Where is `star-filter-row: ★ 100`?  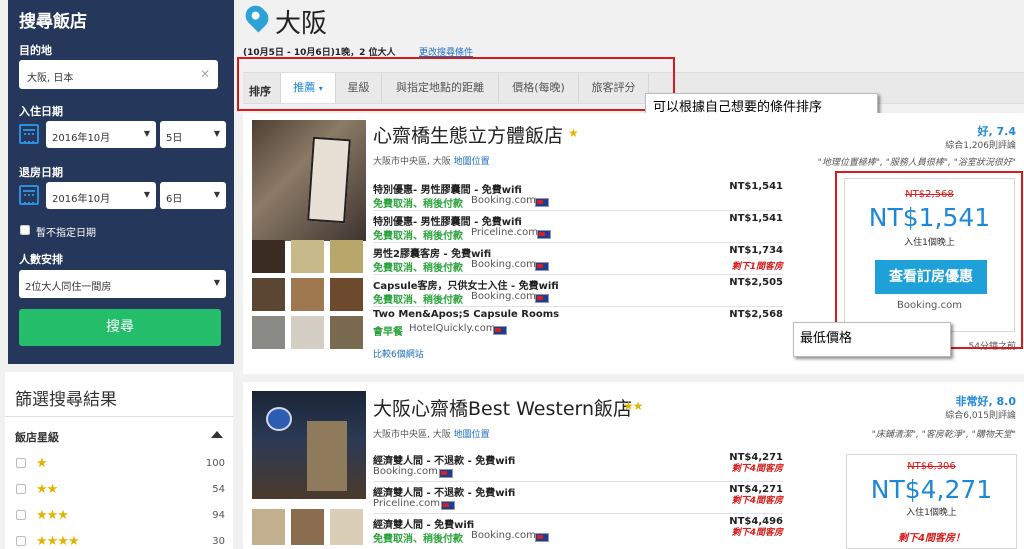
star-filter-row: ★ 100 is located at coordinates (120, 465).